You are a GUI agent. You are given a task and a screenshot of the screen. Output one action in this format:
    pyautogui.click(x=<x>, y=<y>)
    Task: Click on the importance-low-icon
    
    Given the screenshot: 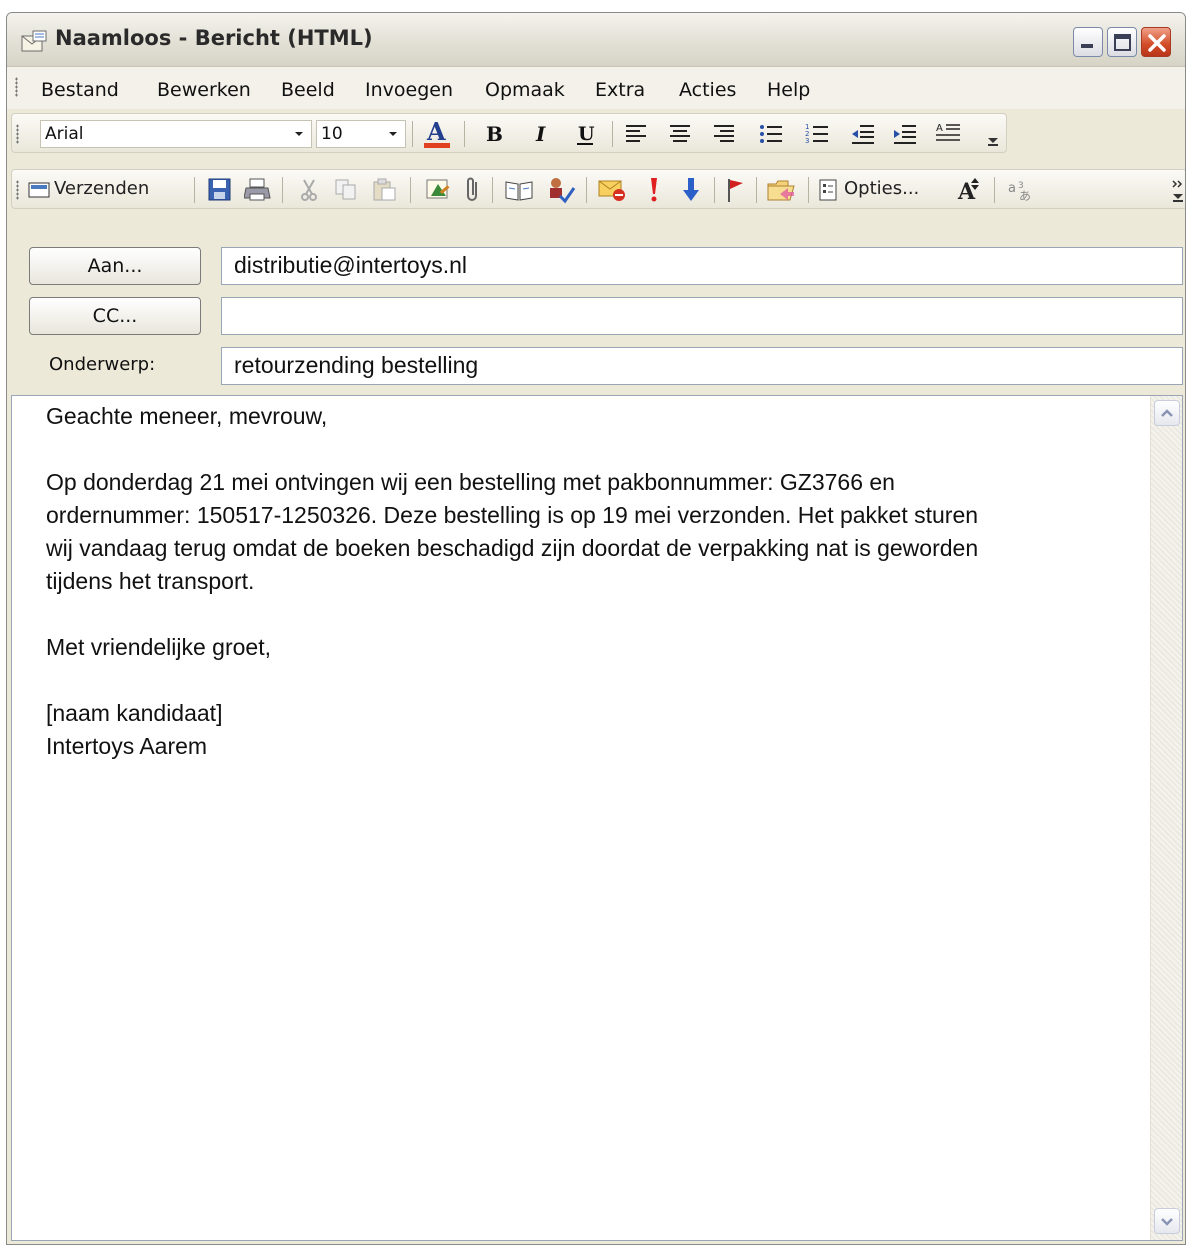 What is the action you would take?
    pyautogui.click(x=691, y=190)
    